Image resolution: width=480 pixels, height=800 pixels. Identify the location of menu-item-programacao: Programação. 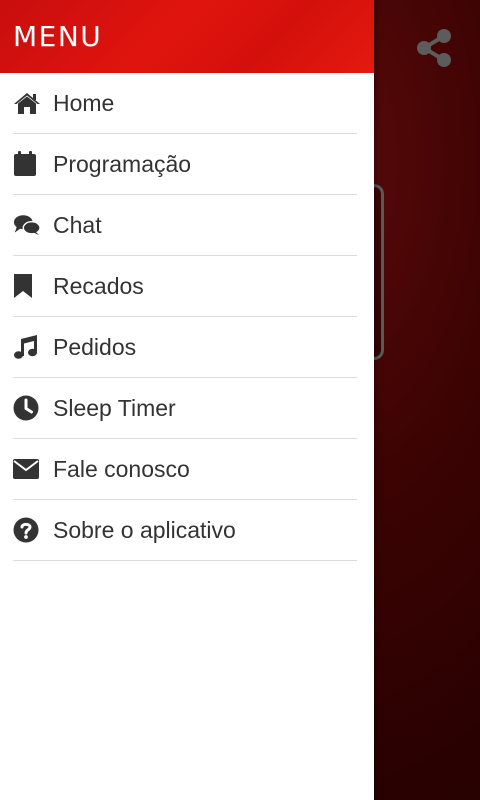
(185, 164).